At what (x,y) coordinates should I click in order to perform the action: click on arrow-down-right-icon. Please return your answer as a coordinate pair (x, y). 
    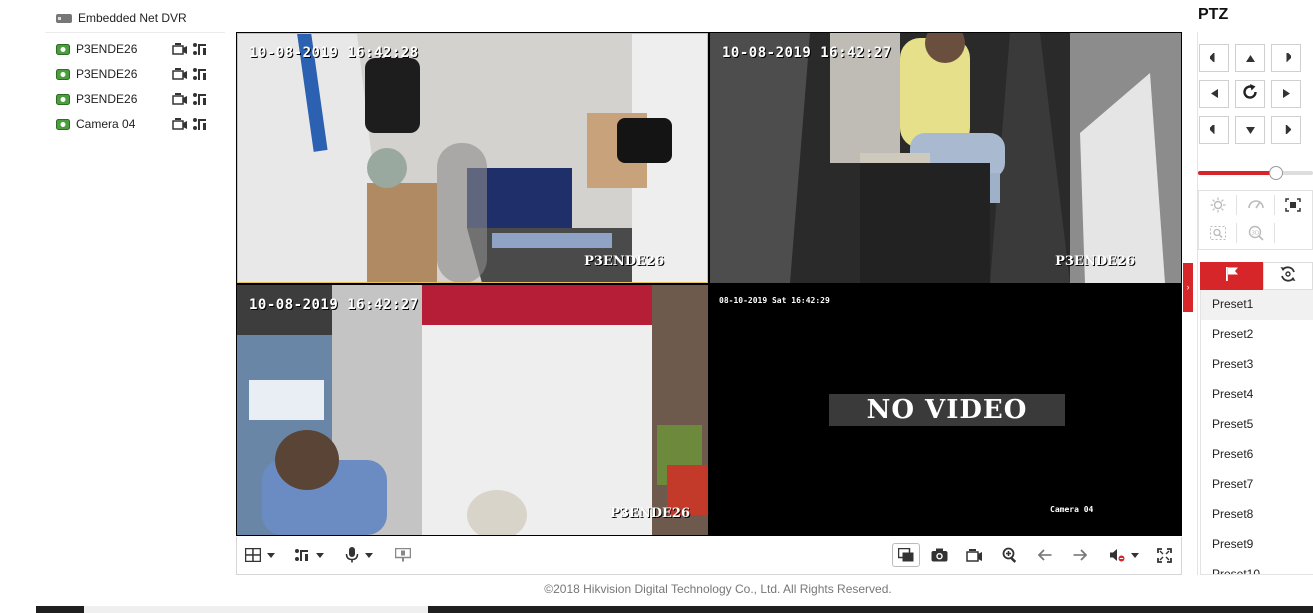
    Looking at the image, I should click on (1286, 130).